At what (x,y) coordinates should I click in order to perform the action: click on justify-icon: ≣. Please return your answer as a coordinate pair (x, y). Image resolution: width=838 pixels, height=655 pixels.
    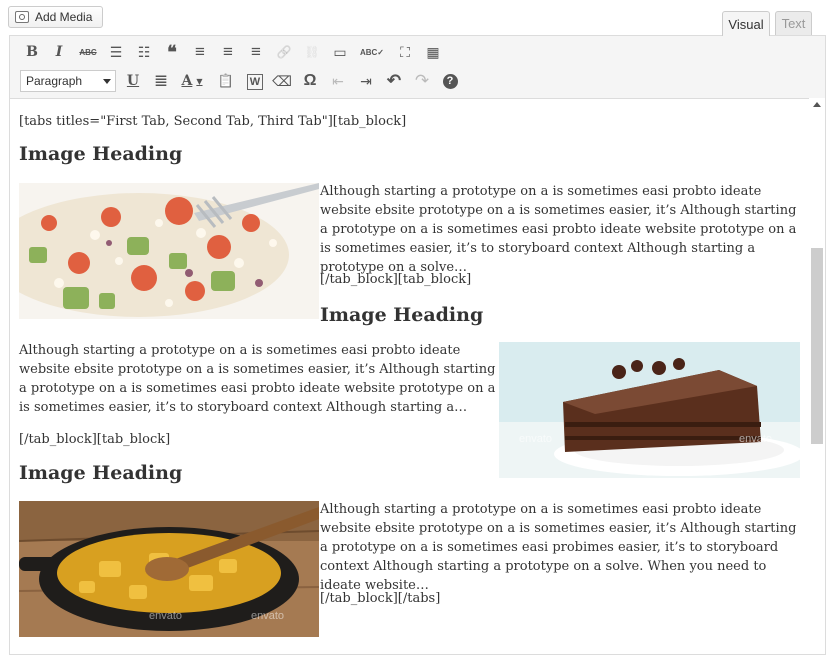
    Looking at the image, I should click on (161, 81).